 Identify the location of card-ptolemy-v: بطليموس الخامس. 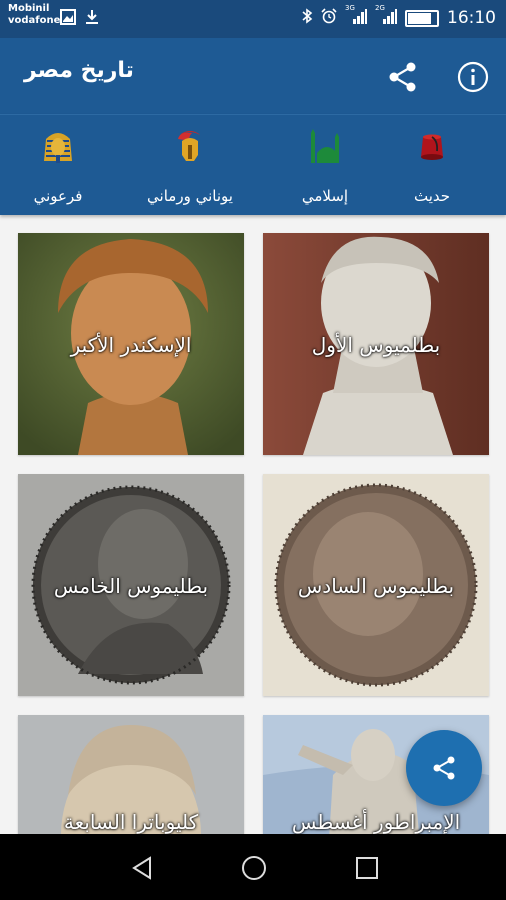
(131, 585).